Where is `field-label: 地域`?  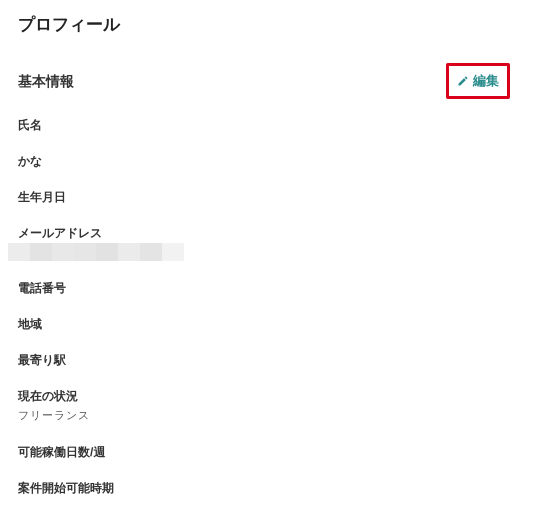 field-label: 地域 is located at coordinates (30, 324).